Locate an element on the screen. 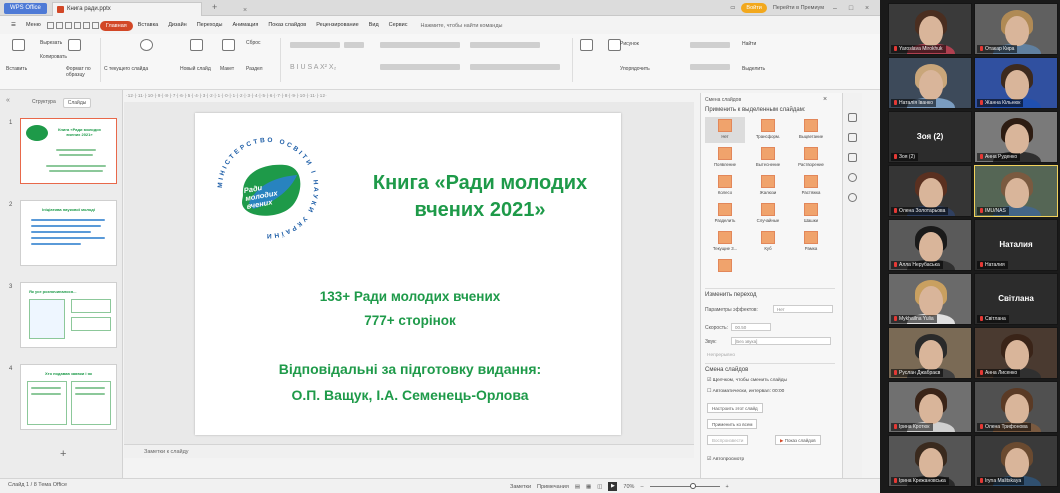 The image size is (1060, 493). menu-item-6: Показ слайдов is located at coordinates (287, 25).